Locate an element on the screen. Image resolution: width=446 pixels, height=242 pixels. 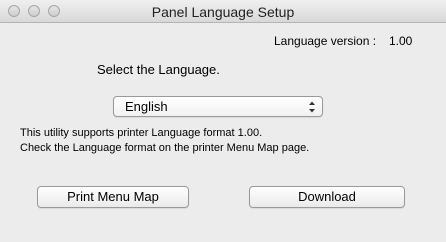
window-title: Panel Language Setup is located at coordinates (223, 12).